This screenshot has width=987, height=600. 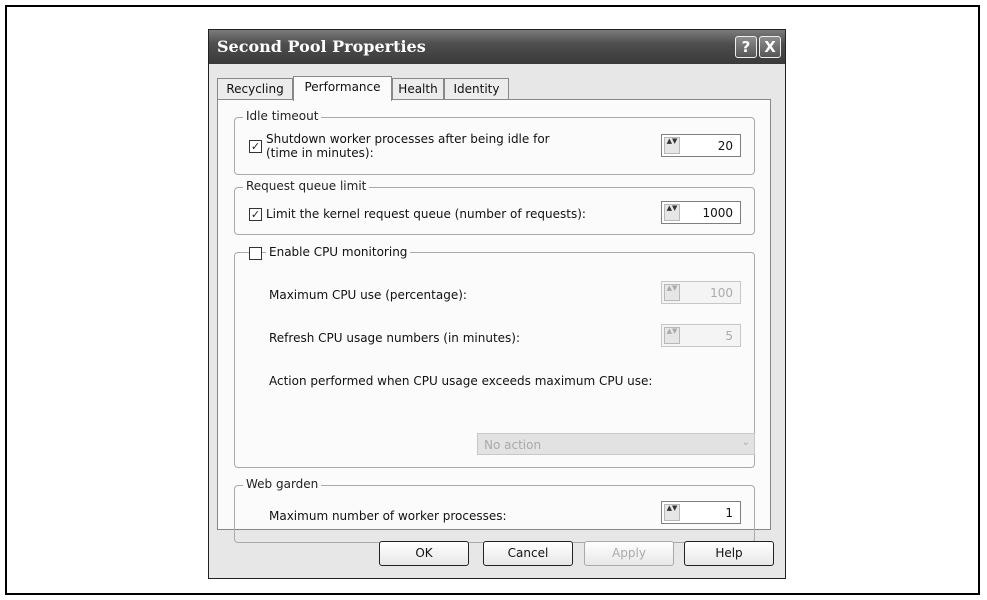 I want to click on max-cpu-label: Maximum CPU use (percentage):, so click(x=368, y=295).